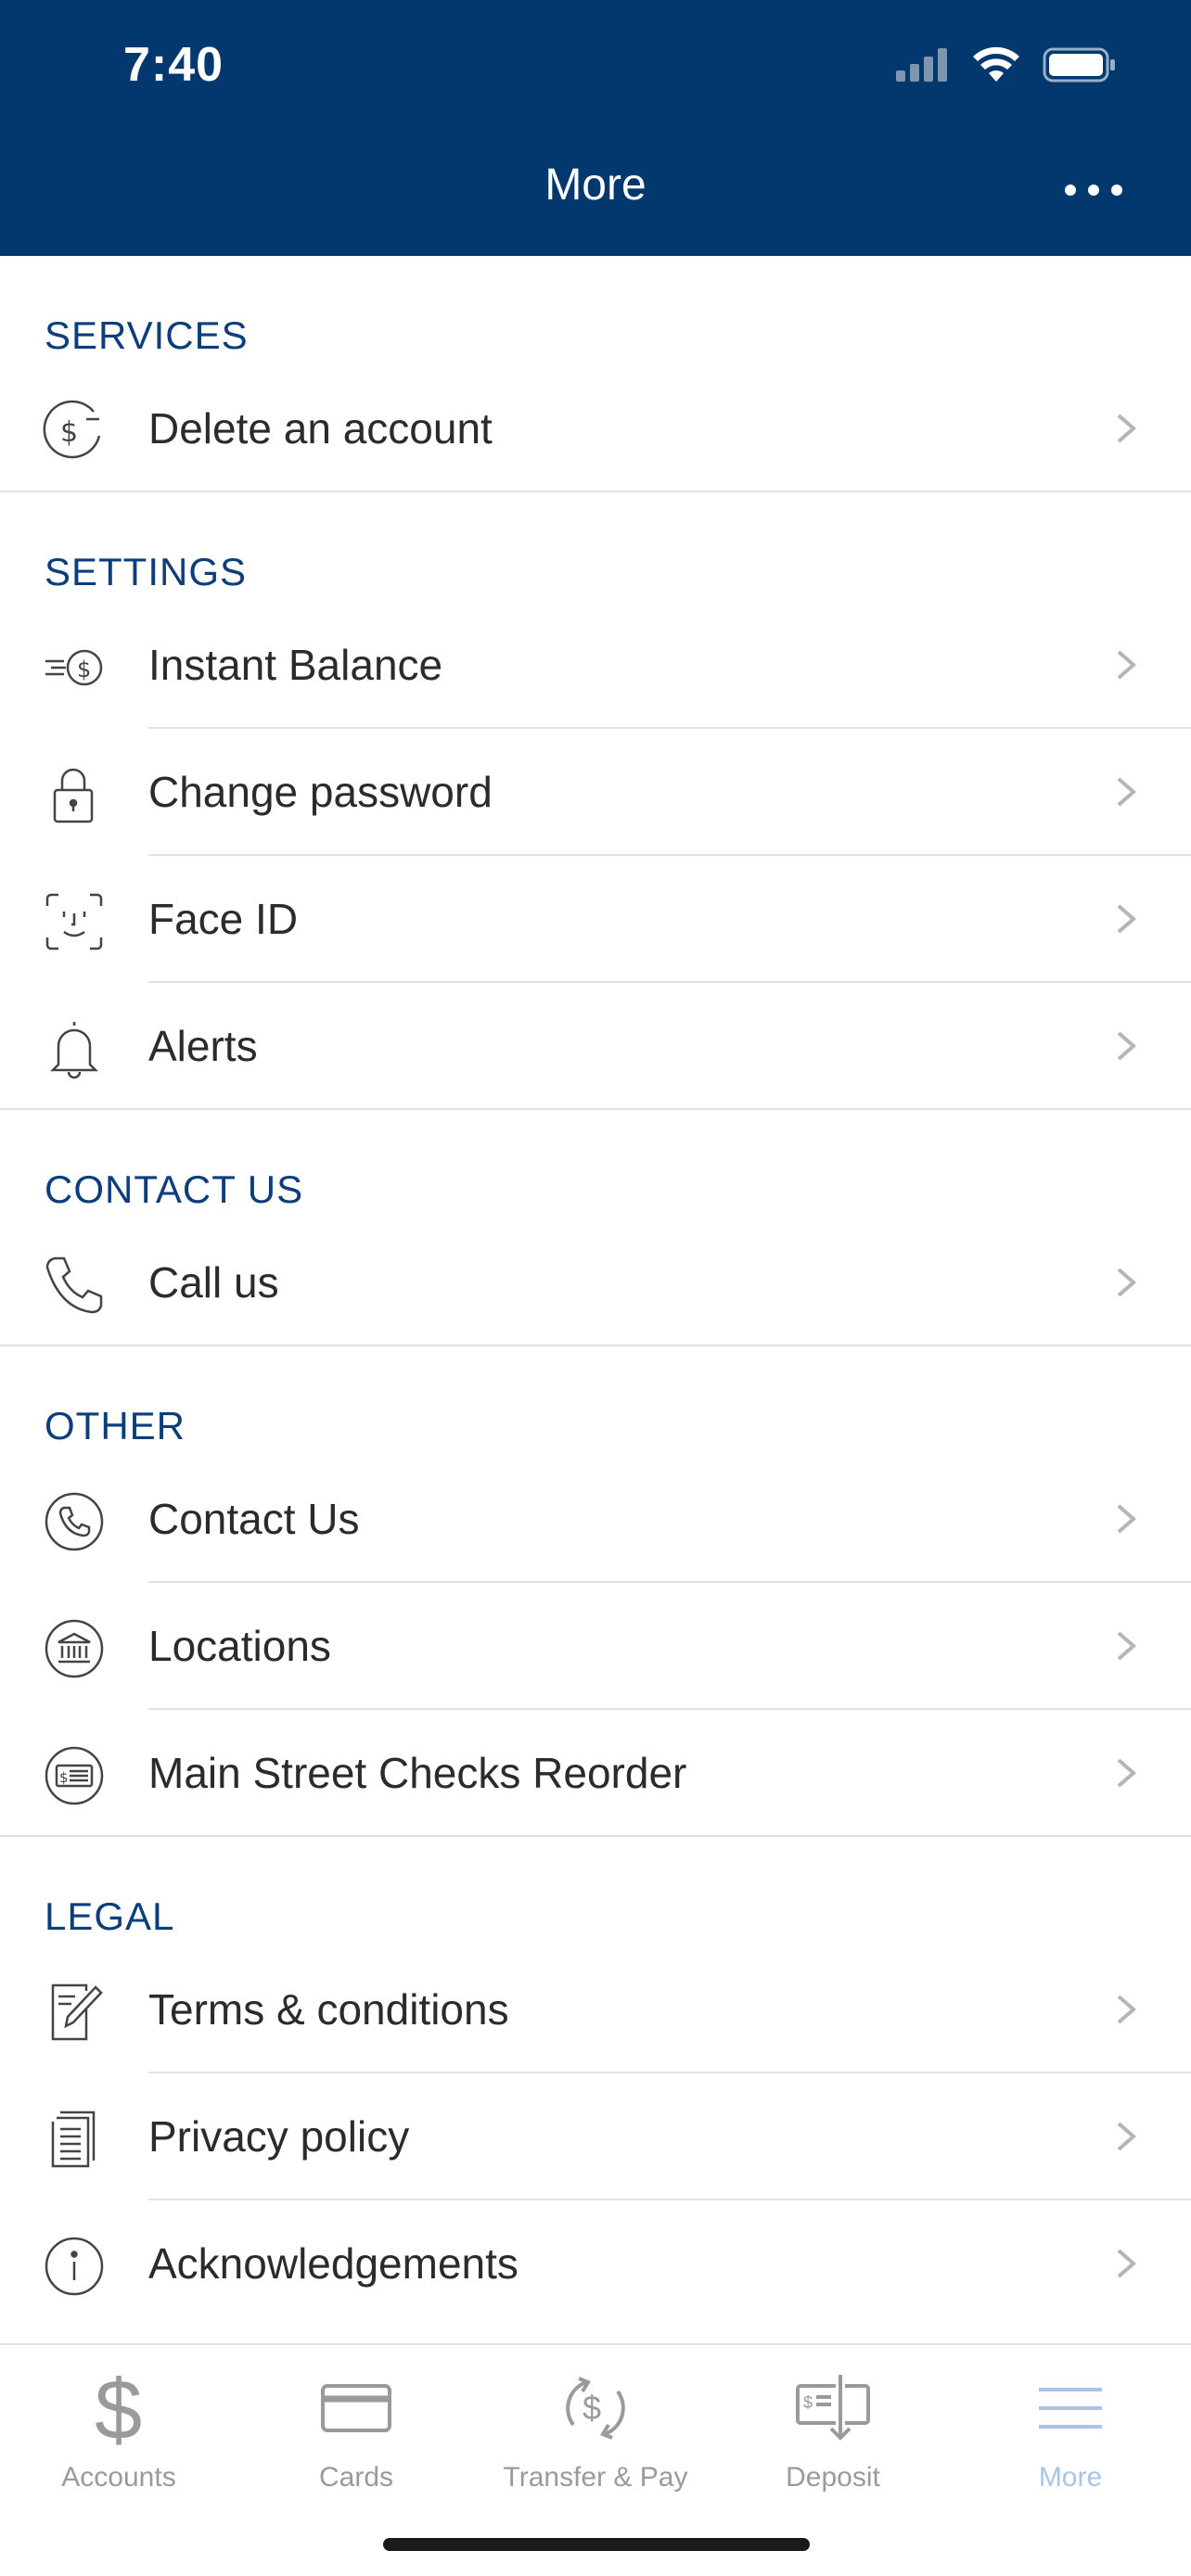 This screenshot has height=2576, width=1191. What do you see at coordinates (595, 920) in the screenshot?
I see `row-face-id: Face ID` at bounding box center [595, 920].